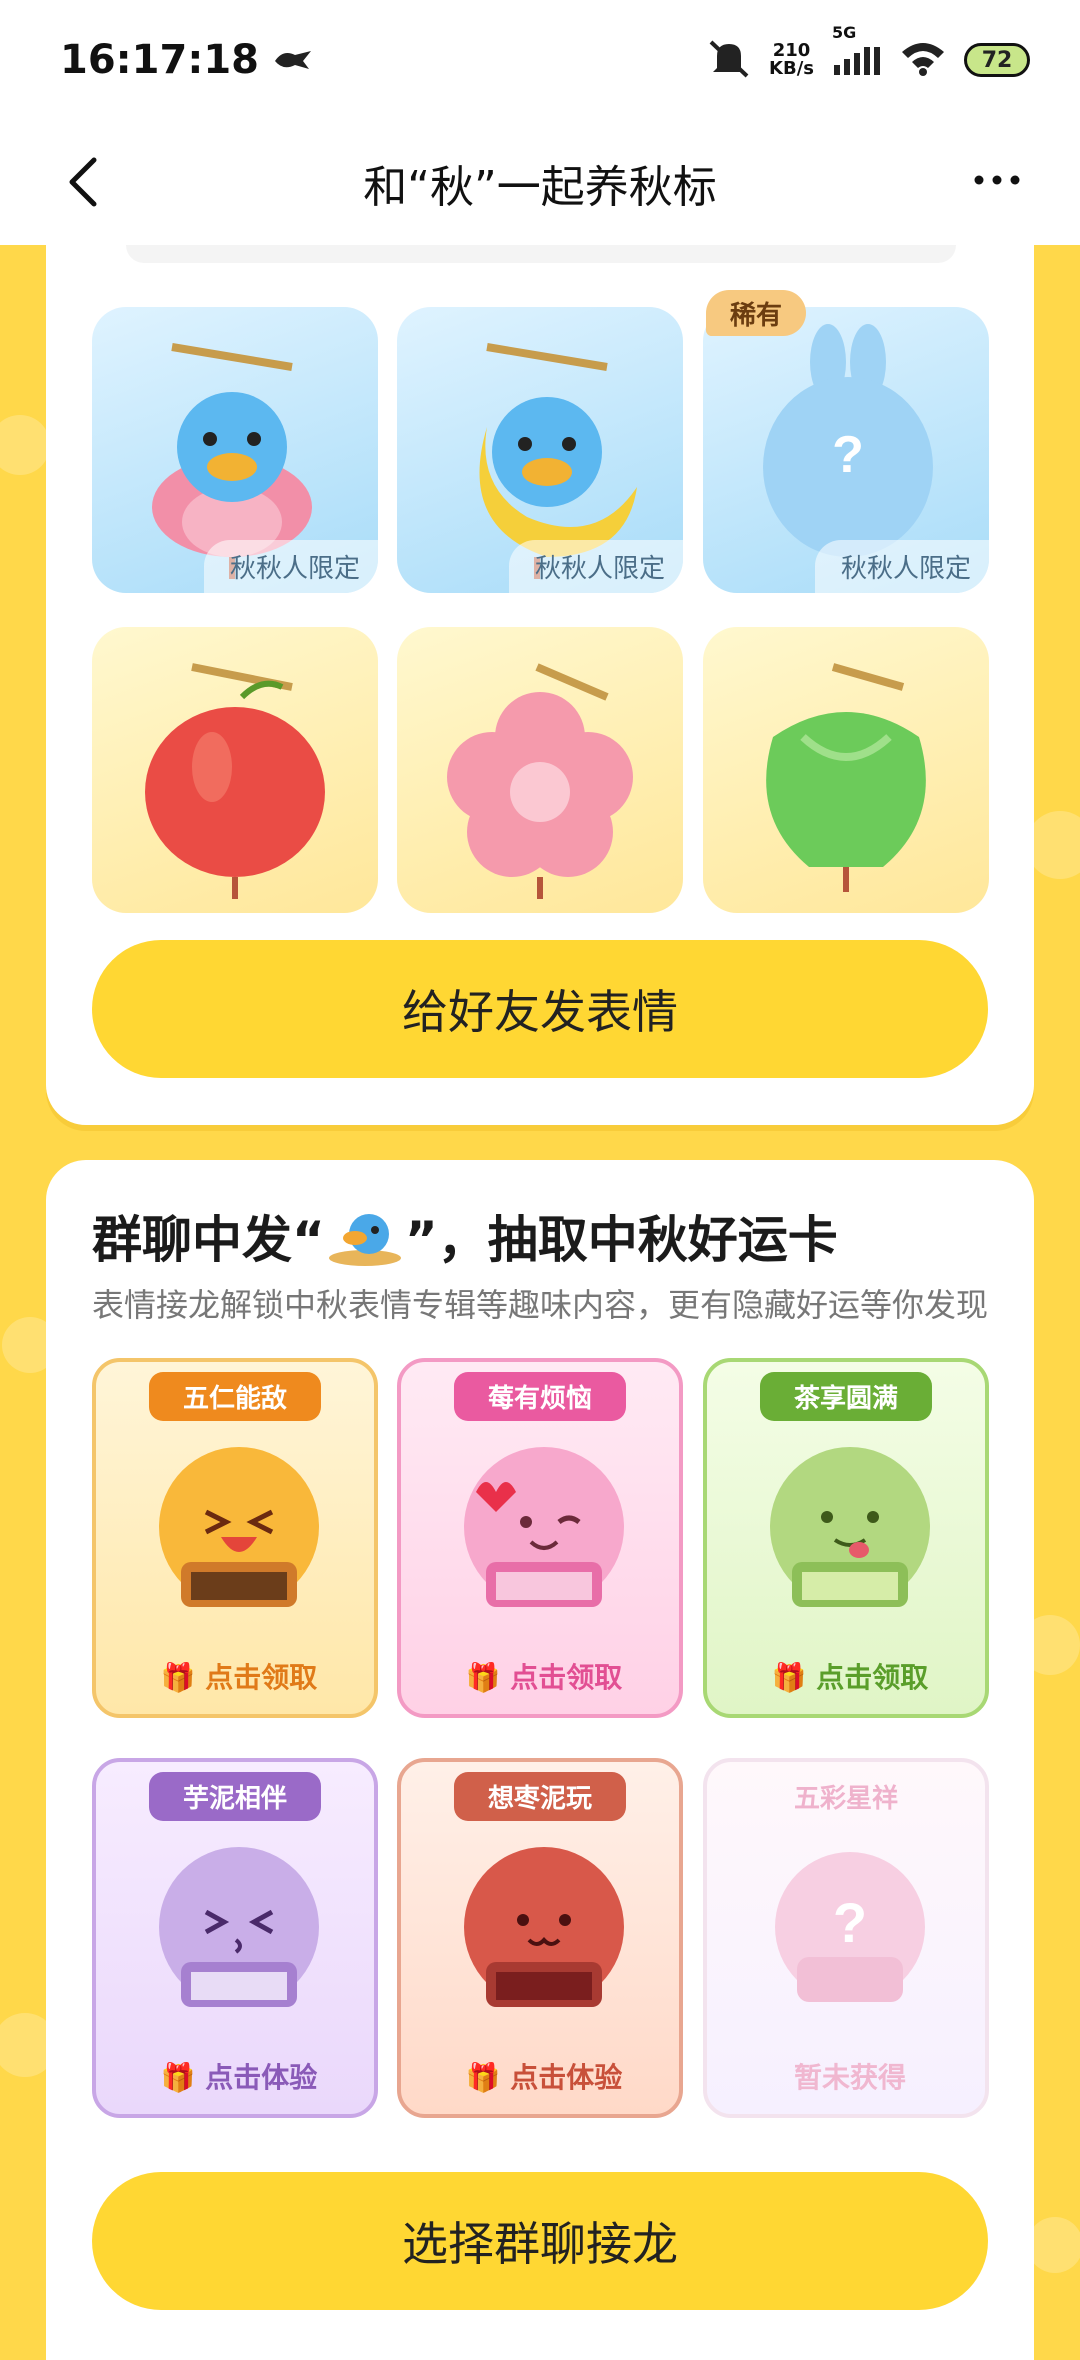 This screenshot has width=1080, height=2360. I want to click on select-group-chat-button: 选择群聊接龙, so click(540, 2241).